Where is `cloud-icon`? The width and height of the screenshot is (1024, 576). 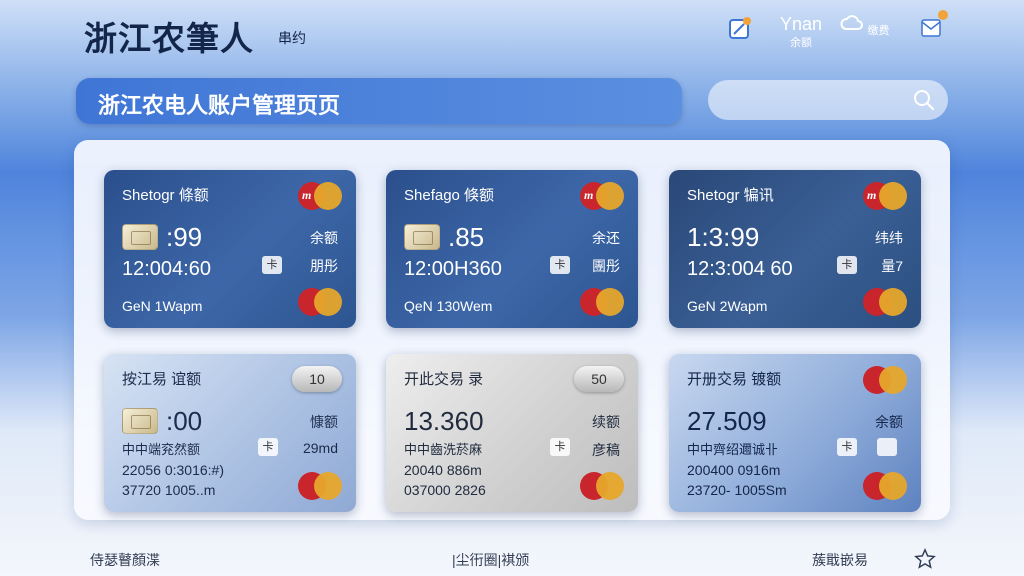 cloud-icon is located at coordinates (852, 22).